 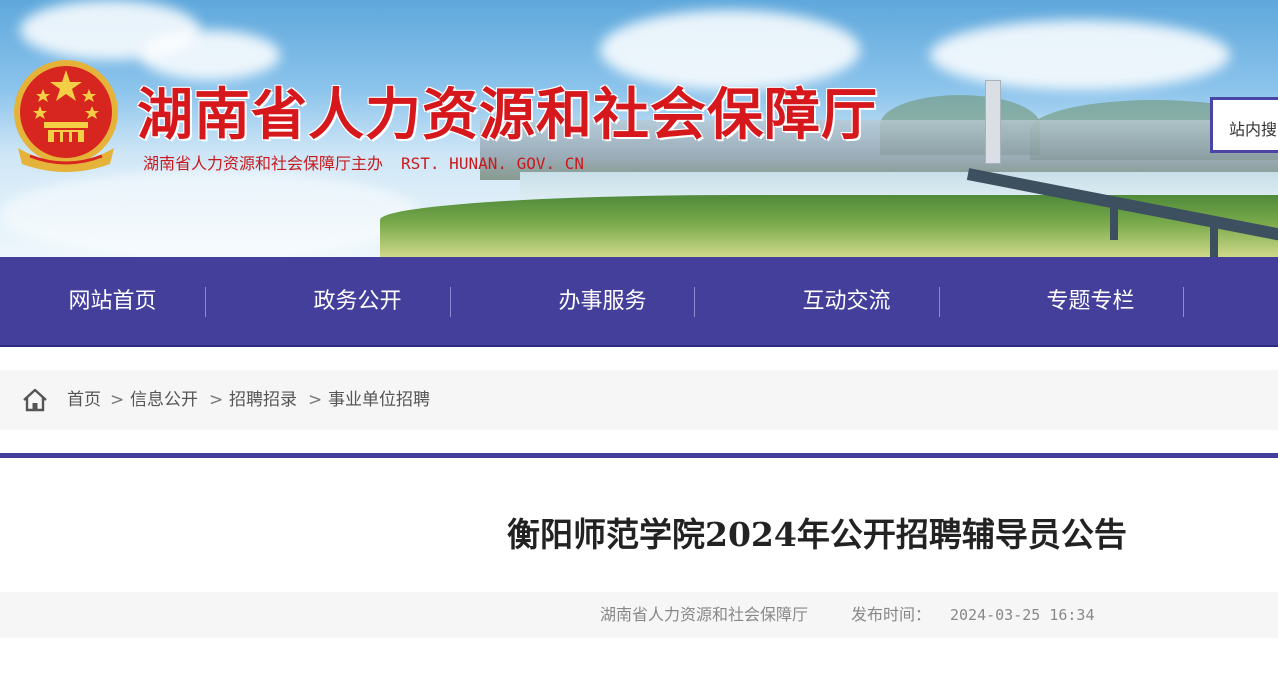 What do you see at coordinates (164, 400) in the screenshot?
I see `breadcrumb-item-info-disclosure: 信息公开` at bounding box center [164, 400].